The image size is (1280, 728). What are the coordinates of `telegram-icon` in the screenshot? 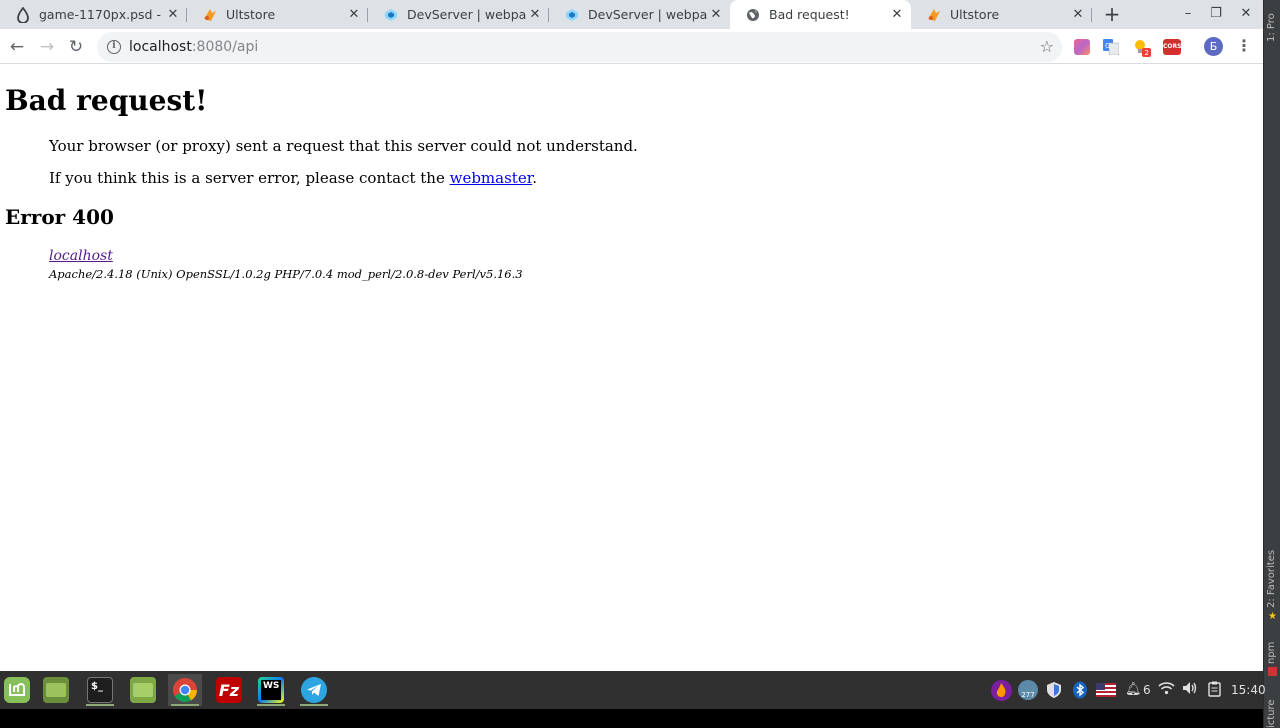 It's located at (314, 690).